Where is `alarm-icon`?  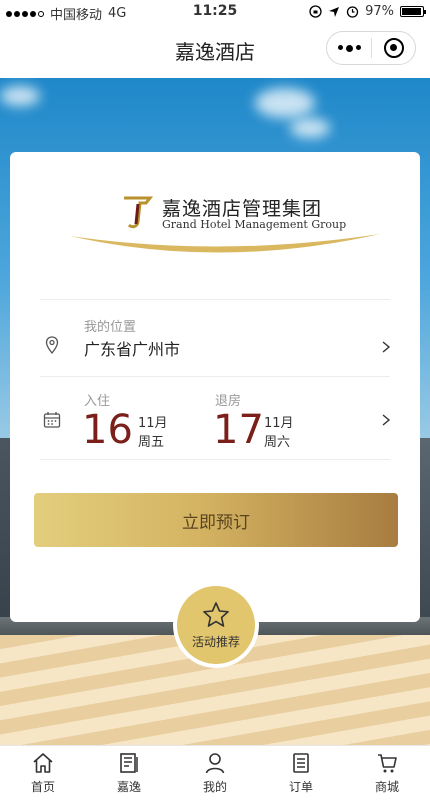
alarm-icon is located at coordinates (352, 12).